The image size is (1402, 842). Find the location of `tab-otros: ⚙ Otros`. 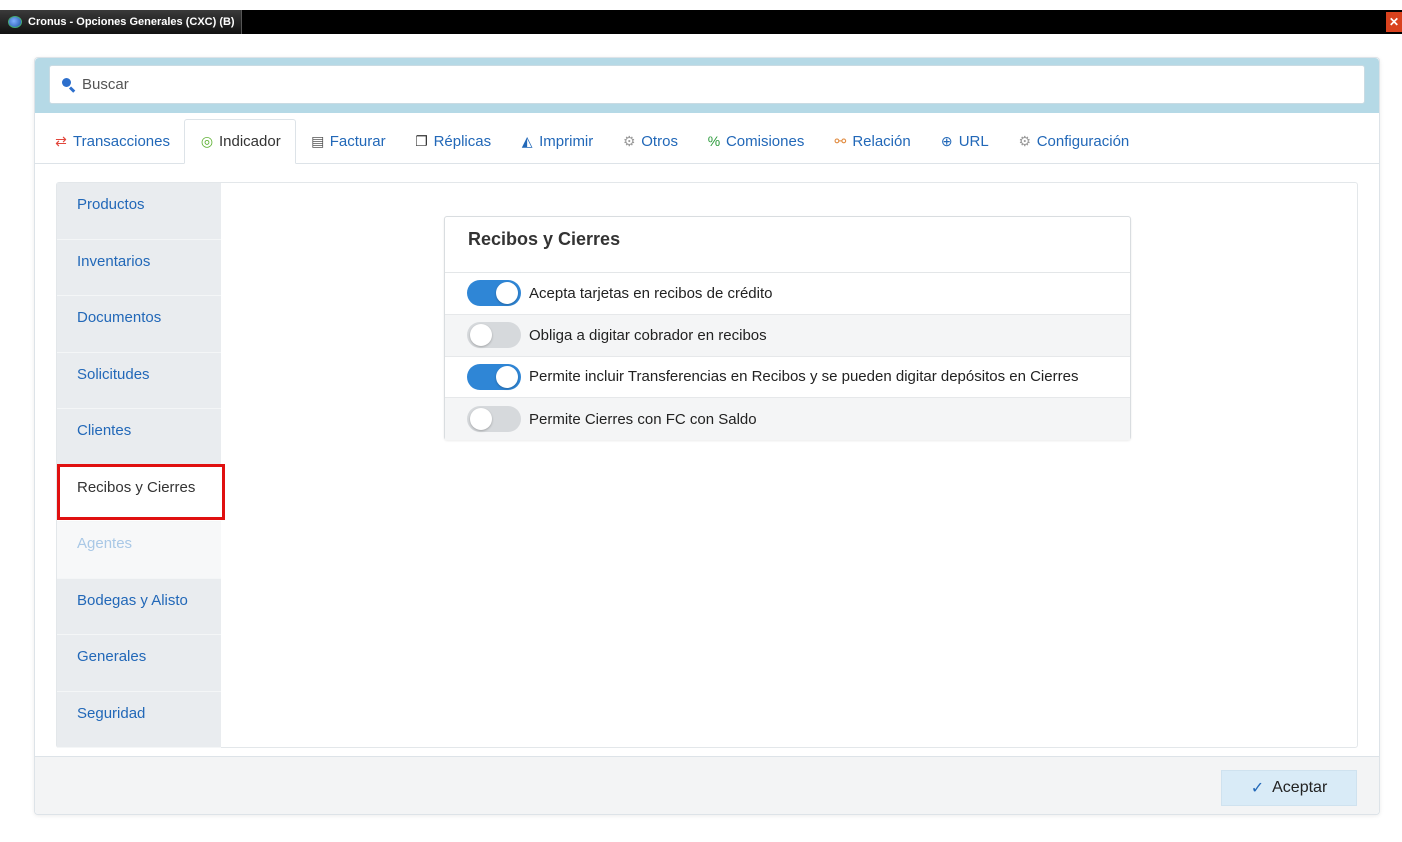

tab-otros: ⚙ Otros is located at coordinates (649, 141).